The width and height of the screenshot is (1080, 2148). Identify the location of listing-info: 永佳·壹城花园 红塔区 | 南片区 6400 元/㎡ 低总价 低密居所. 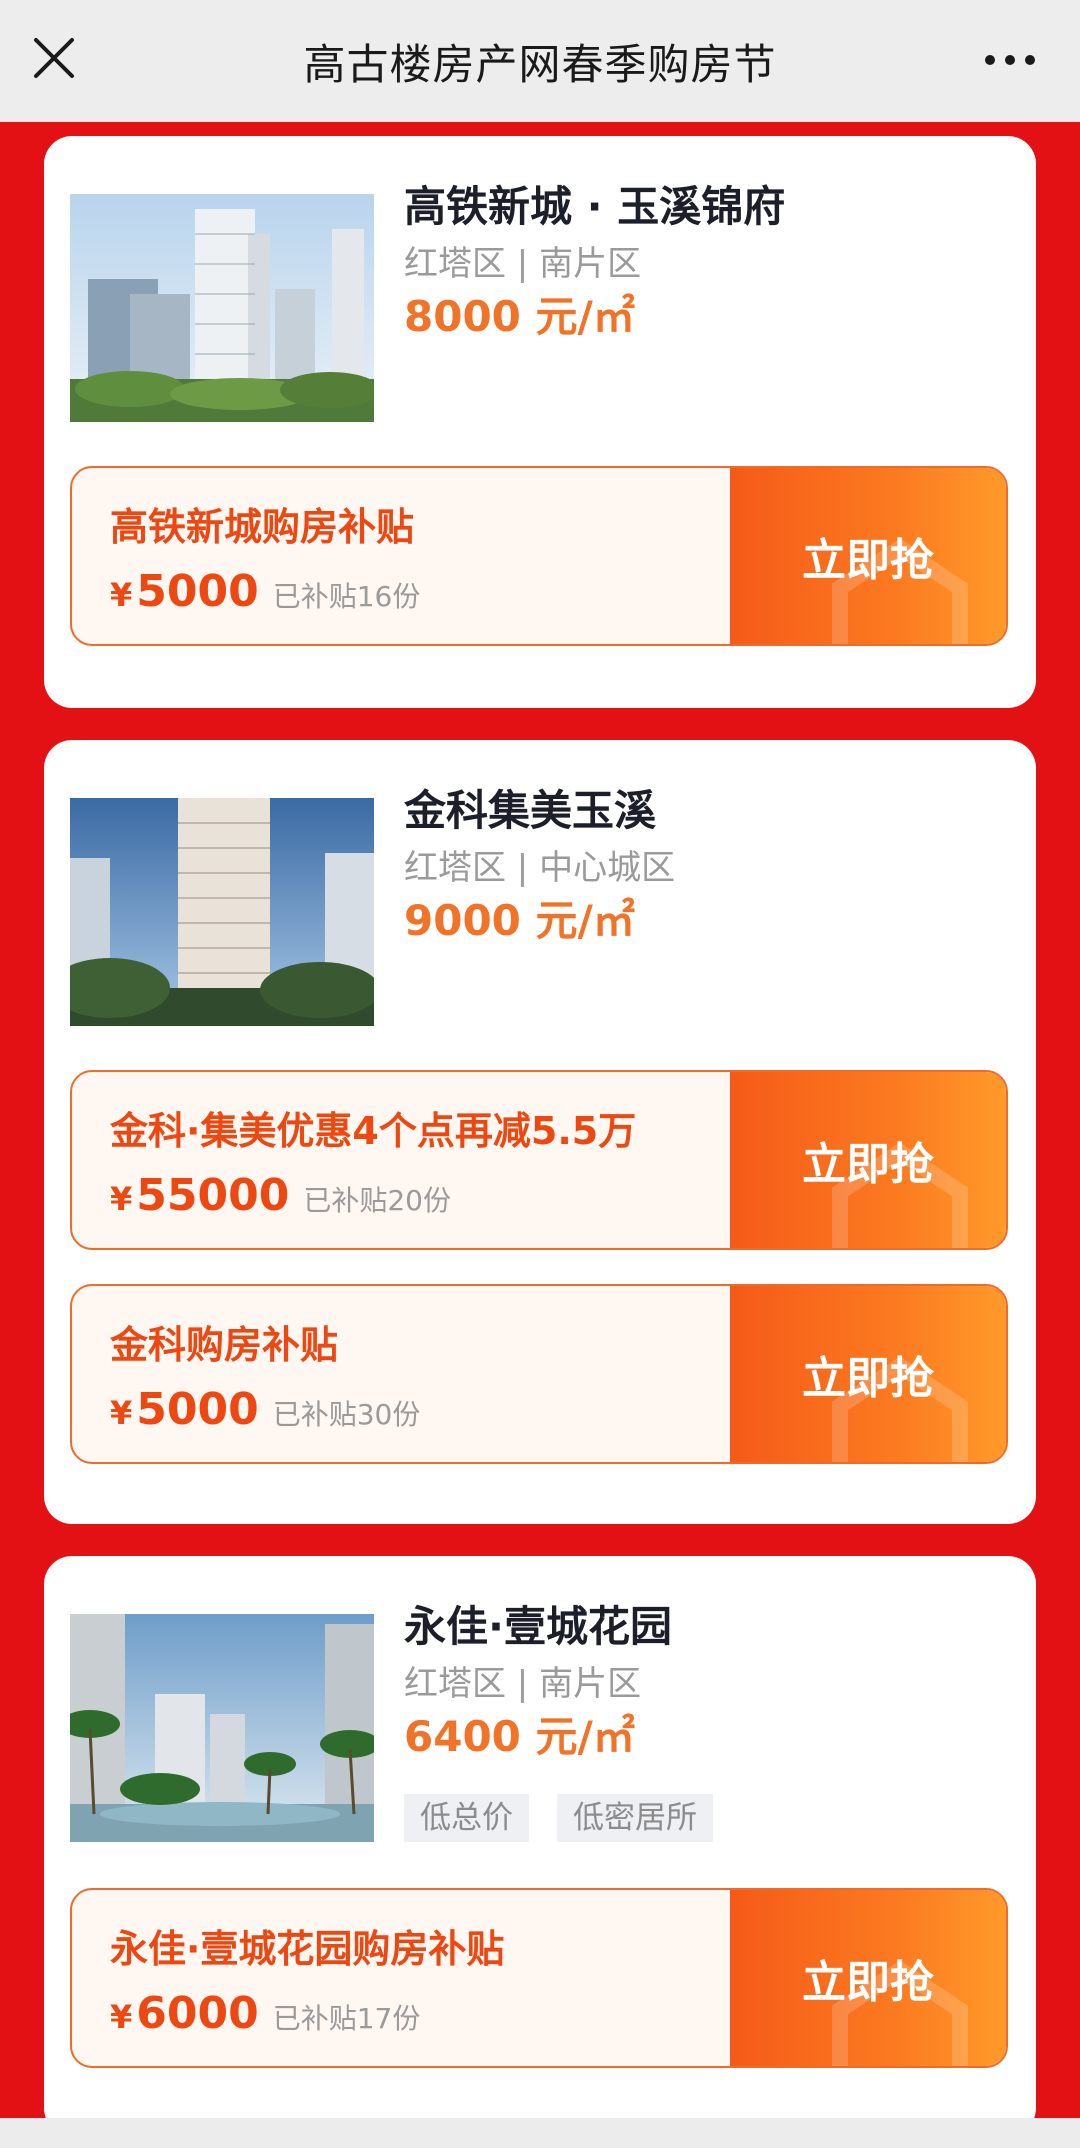
(558, 1722).